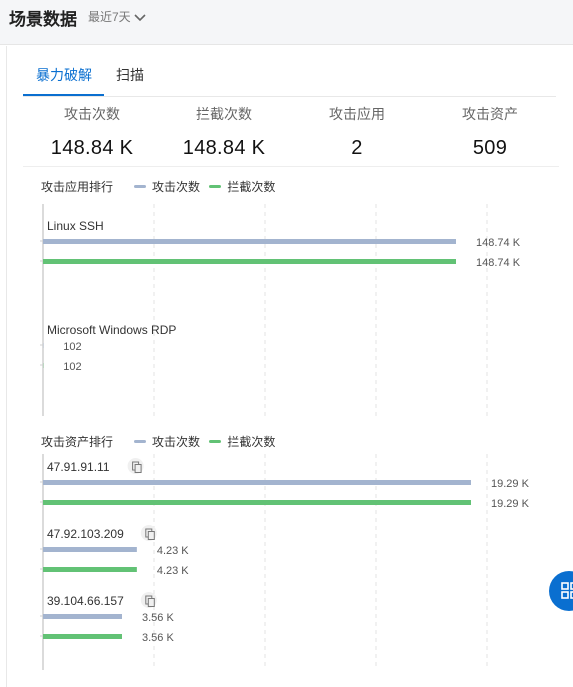 This screenshot has height=687, width=573. Describe the element at coordinates (78, 467) in the screenshot. I see `category-label: 47.91.91.11` at that location.